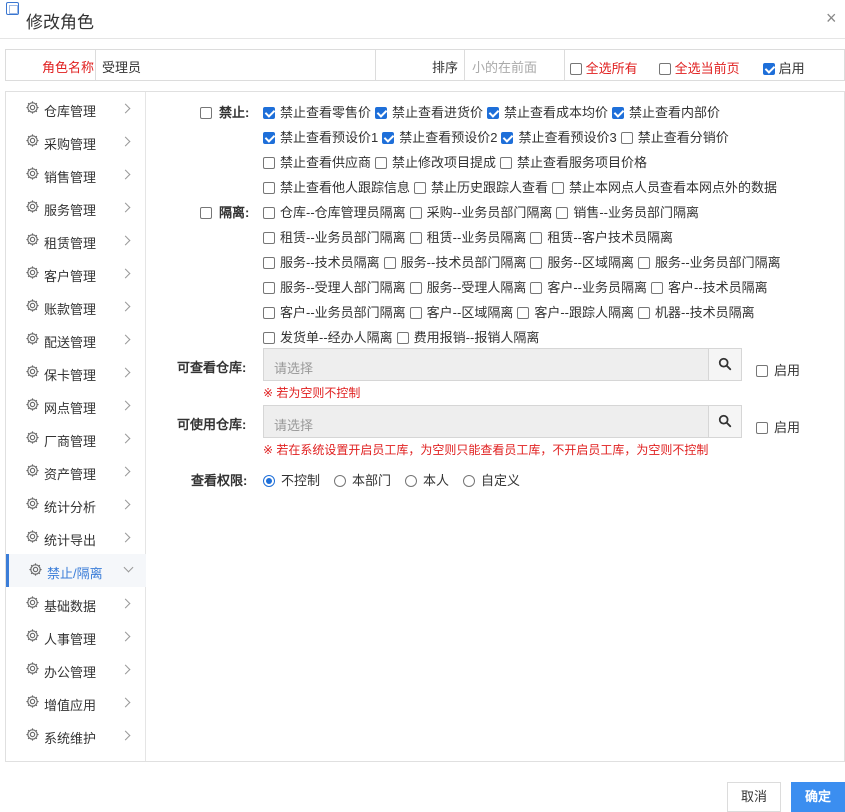  What do you see at coordinates (831, 18) in the screenshot?
I see `close-icon: ×` at bounding box center [831, 18].